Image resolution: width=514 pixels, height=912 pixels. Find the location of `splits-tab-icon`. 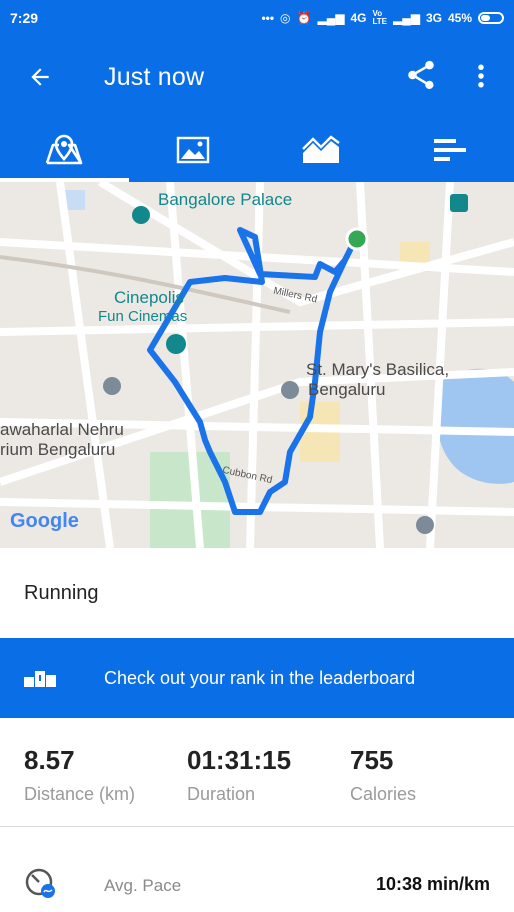

splits-tab-icon is located at coordinates (449, 150).